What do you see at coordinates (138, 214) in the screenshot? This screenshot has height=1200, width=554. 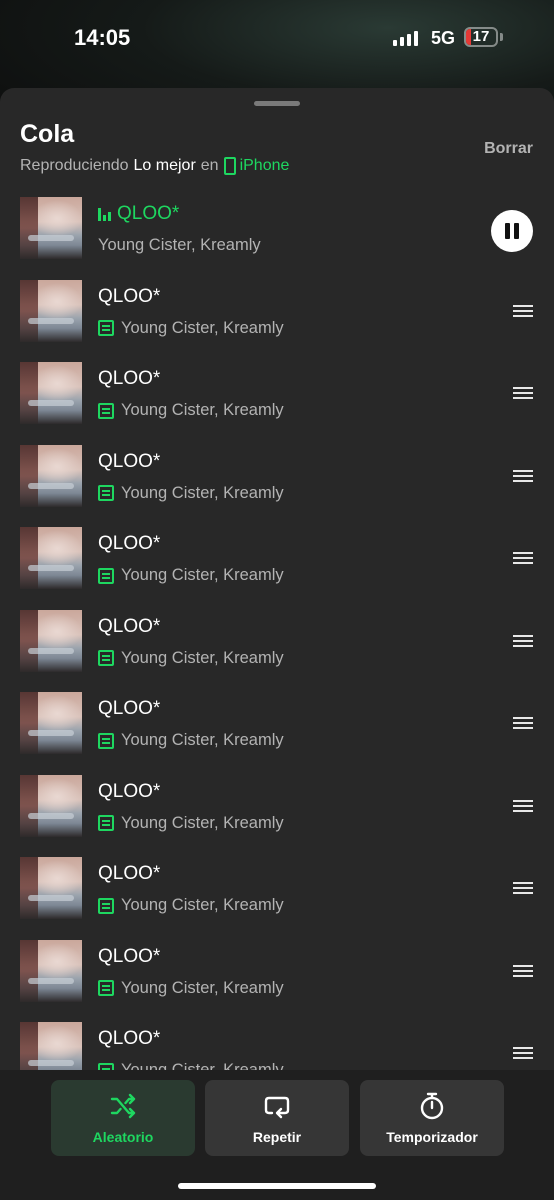 I see `now-playing-title: QLOO*` at bounding box center [138, 214].